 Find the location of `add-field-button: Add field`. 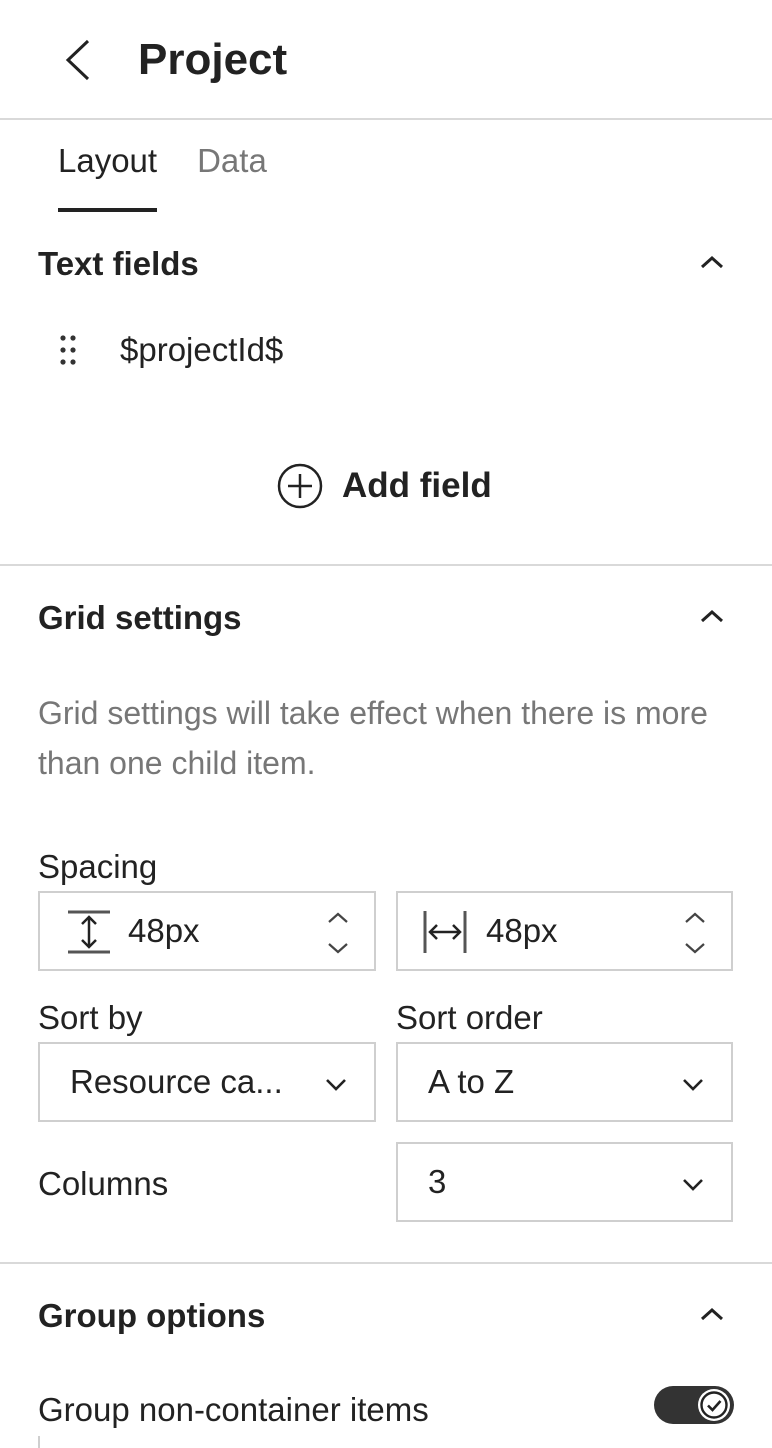

add-field-button: Add field is located at coordinates (384, 486).